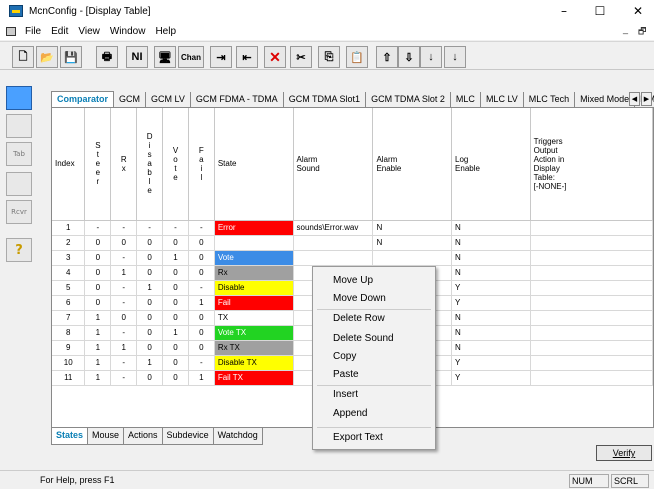 This screenshot has width=654, height=489. What do you see at coordinates (71, 57) in the screenshot?
I see `save-icon: 💾` at bounding box center [71, 57].